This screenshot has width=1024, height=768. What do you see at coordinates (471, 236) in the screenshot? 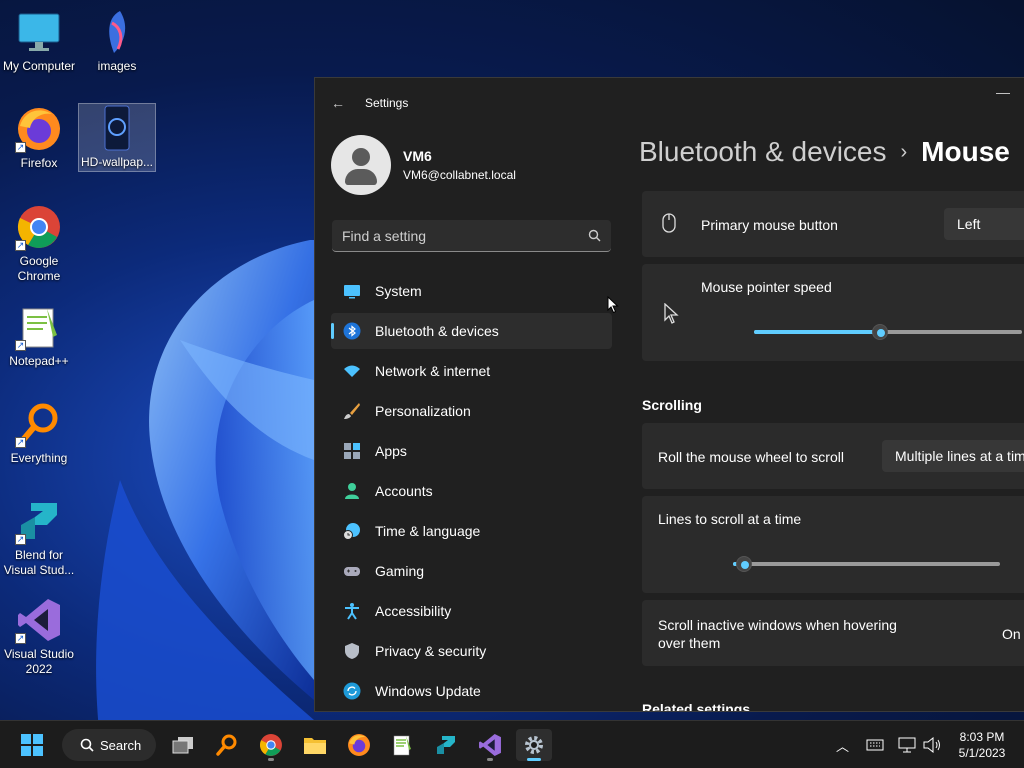
I see `search-input: Find a setting` at bounding box center [471, 236].